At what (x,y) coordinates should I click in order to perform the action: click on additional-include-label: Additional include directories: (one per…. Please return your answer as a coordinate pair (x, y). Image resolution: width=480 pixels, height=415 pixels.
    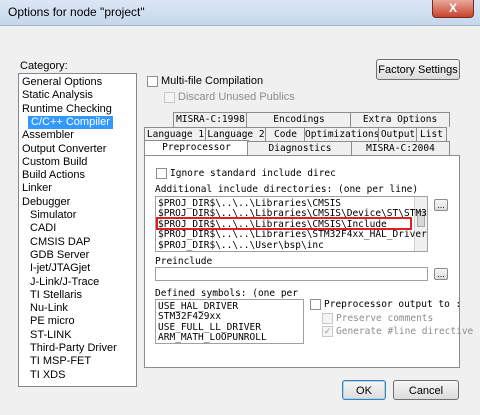
    Looking at the image, I should click on (287, 189).